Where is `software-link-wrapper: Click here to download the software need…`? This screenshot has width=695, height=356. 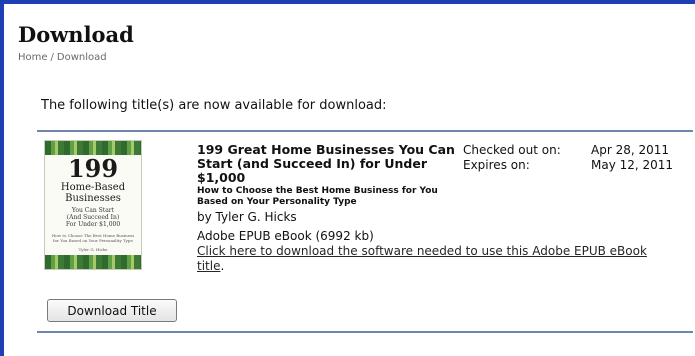 software-link-wrapper: Click here to download the software need… is located at coordinates (428, 259).